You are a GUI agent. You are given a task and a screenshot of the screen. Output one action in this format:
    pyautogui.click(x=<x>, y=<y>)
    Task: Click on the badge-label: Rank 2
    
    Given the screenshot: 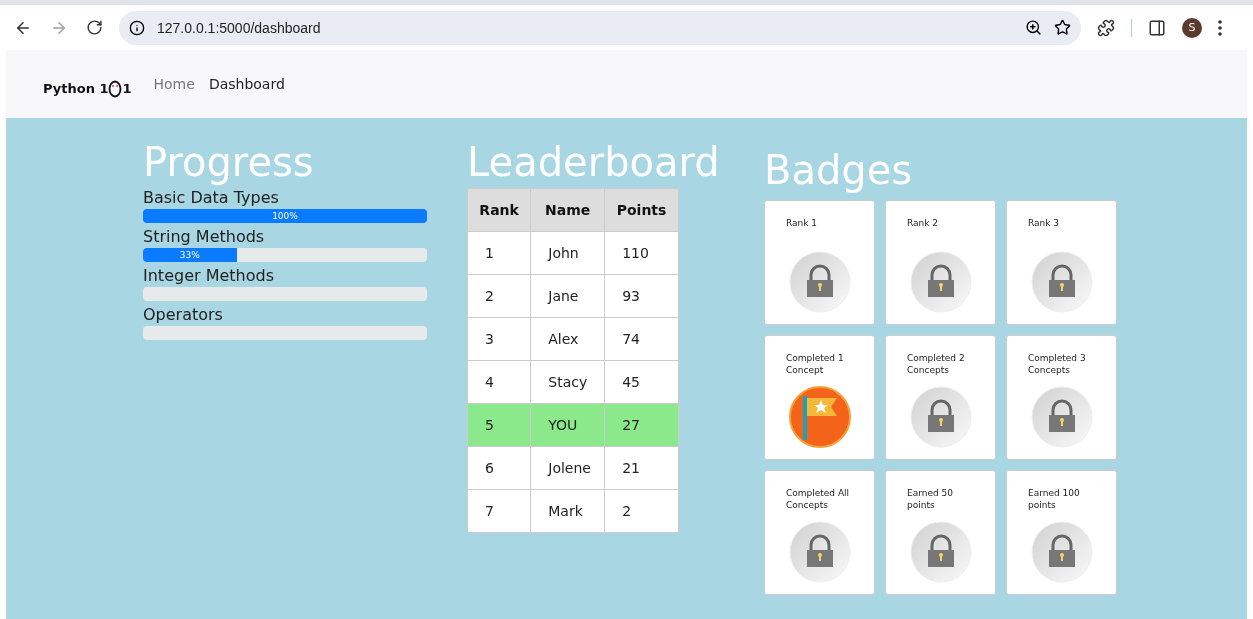 What is the action you would take?
    pyautogui.click(x=923, y=223)
    